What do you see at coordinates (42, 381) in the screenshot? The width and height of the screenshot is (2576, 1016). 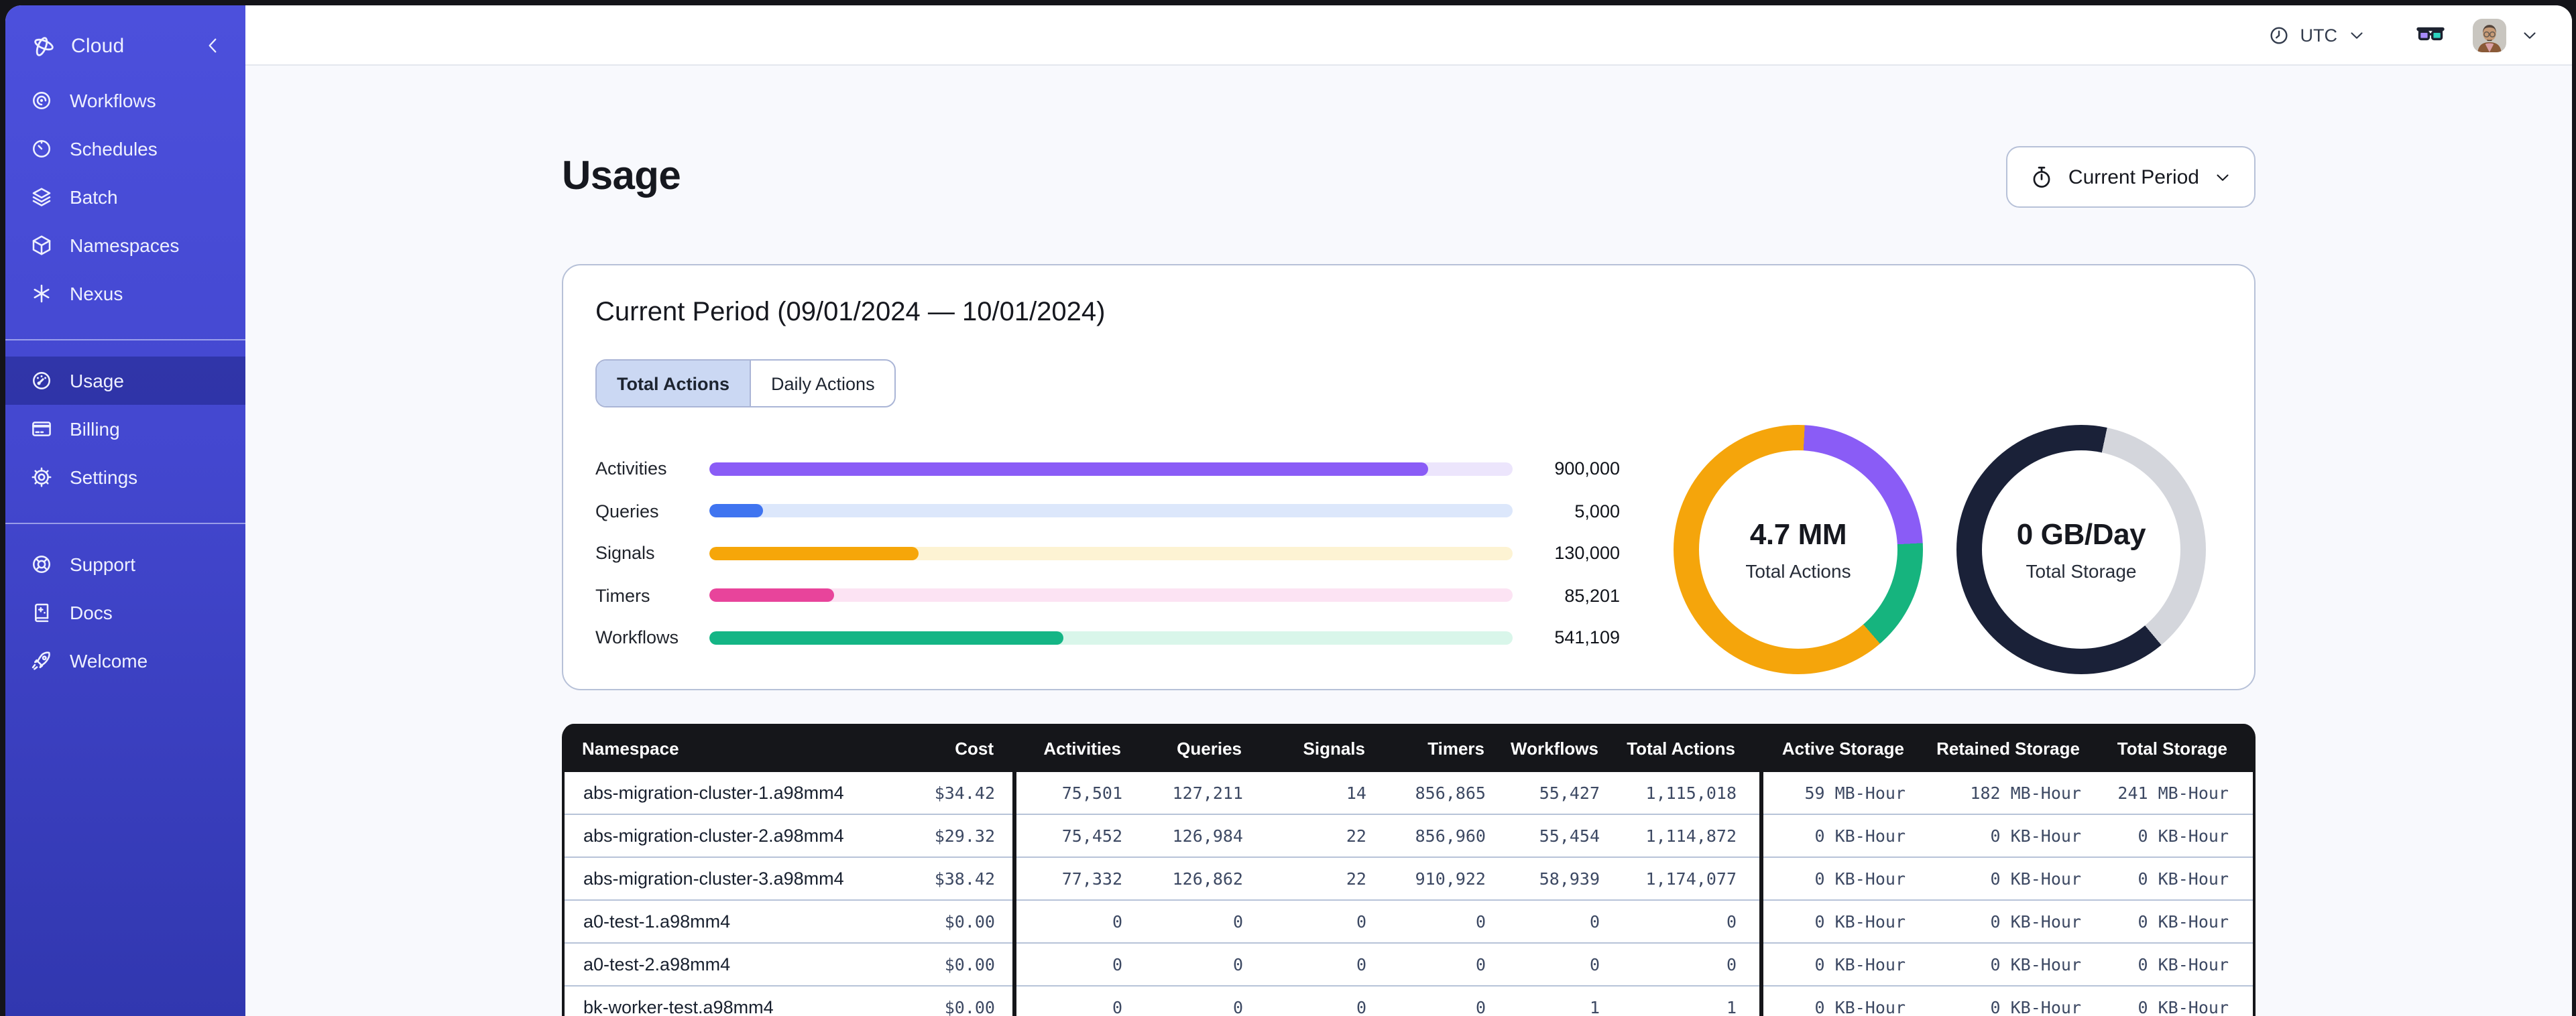 I see `usage-icon` at bounding box center [42, 381].